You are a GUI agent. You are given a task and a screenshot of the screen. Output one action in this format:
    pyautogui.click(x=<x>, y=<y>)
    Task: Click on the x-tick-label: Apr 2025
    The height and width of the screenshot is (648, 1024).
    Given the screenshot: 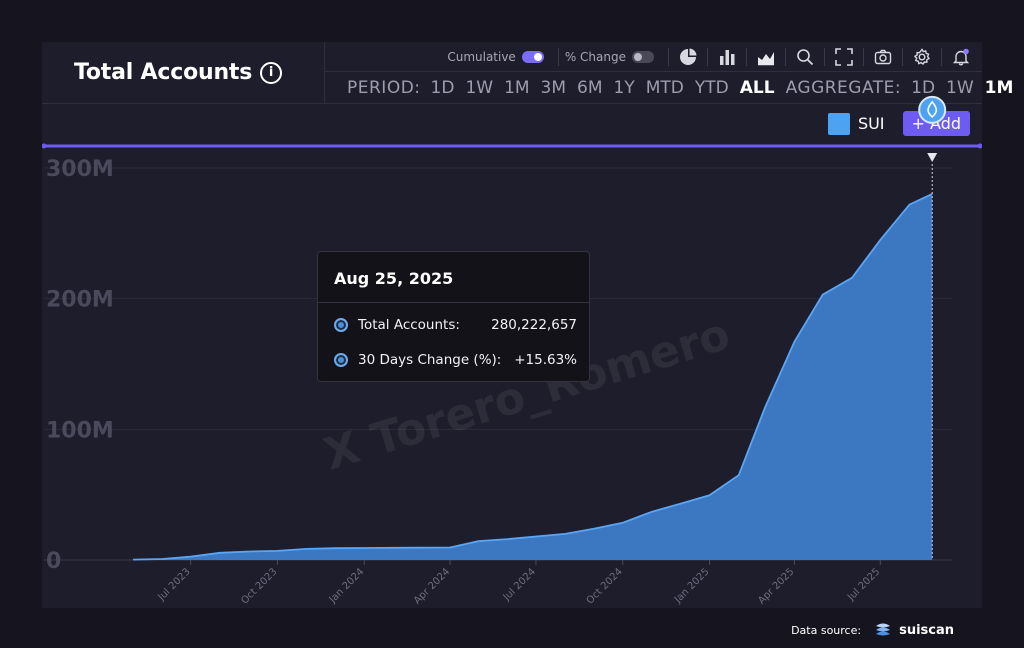 What is the action you would take?
    pyautogui.click(x=776, y=586)
    